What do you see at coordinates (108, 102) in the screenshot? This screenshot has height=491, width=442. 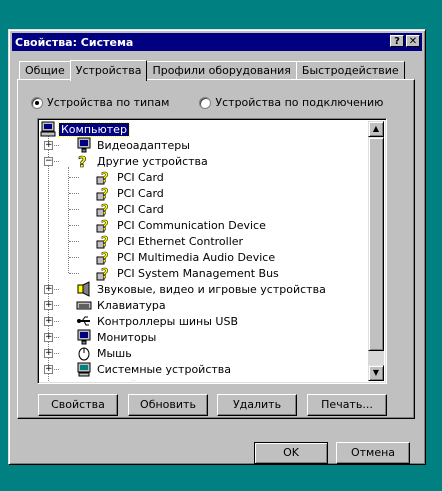 I see `radio-by-type-label: Устройства по типам` at bounding box center [108, 102].